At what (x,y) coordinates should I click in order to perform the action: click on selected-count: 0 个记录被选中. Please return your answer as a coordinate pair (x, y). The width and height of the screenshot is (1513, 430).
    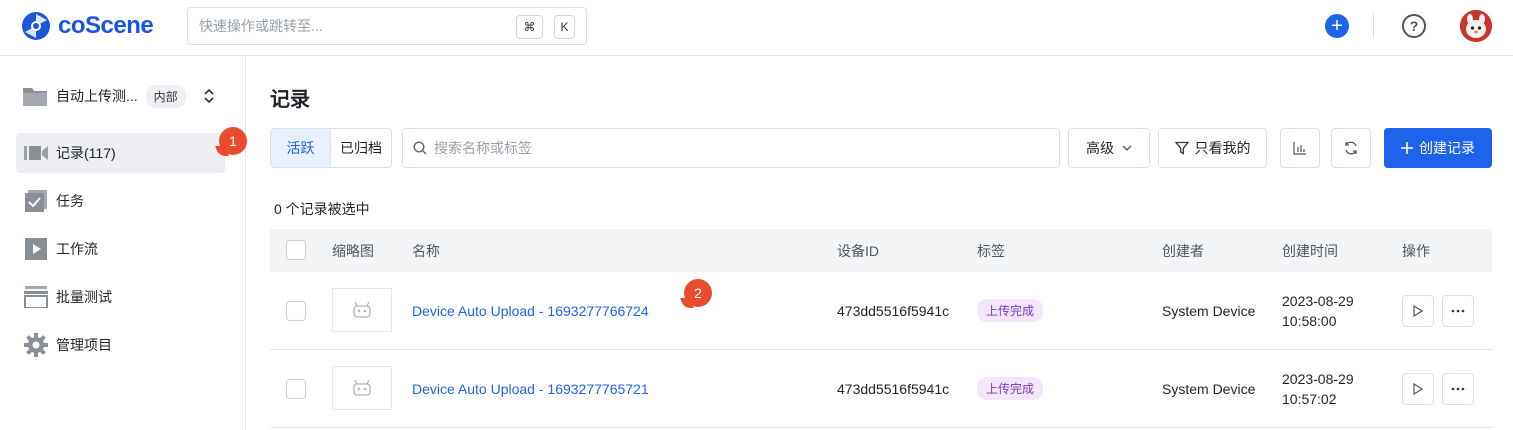
    Looking at the image, I should click on (322, 209).